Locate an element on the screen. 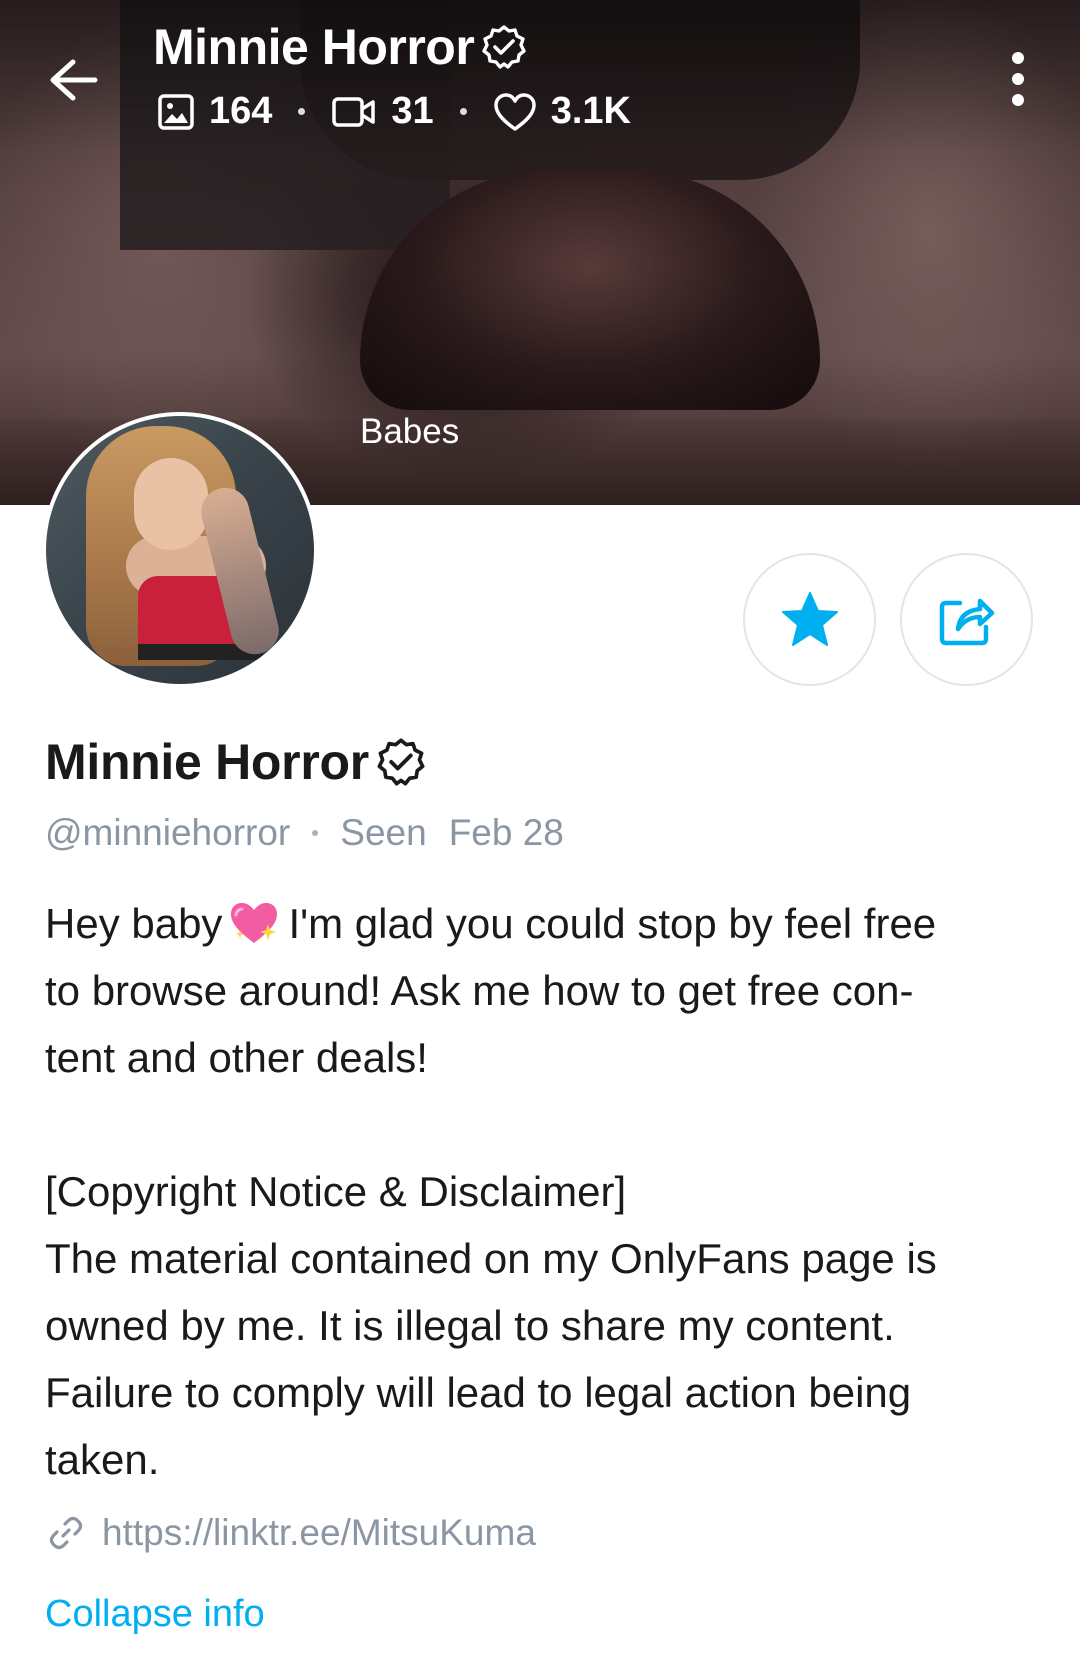 This screenshot has height=1672, width=1080. profile-link-text: https://linktr.ee/MitsuKuma is located at coordinates (319, 1532).